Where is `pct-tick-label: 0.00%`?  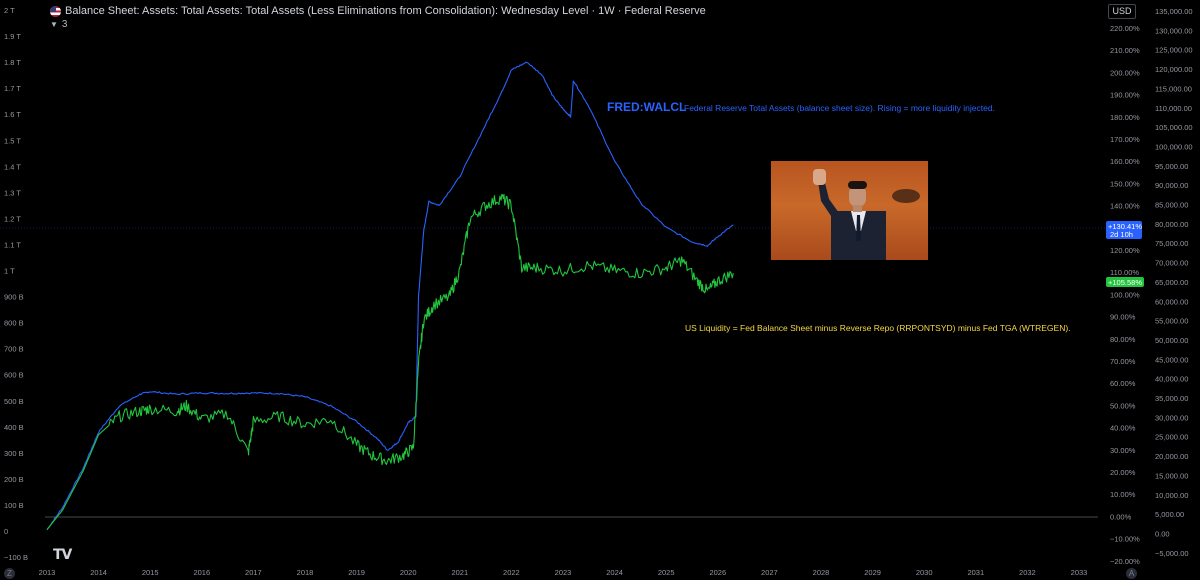
pct-tick-label: 0.00% is located at coordinates (1121, 516).